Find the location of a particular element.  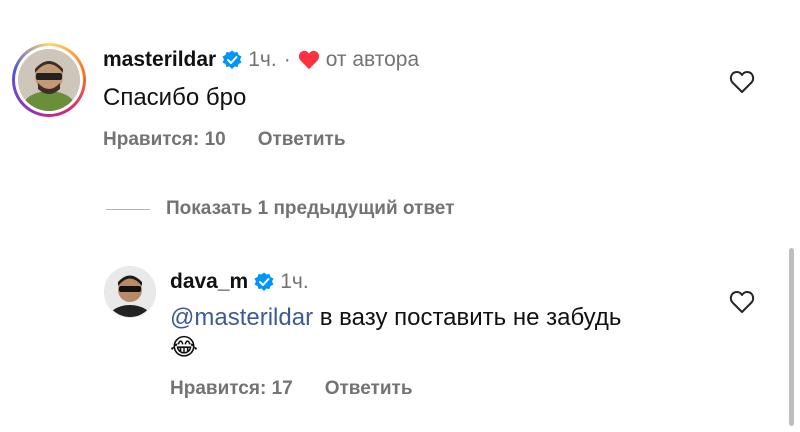

show-previous-replies-button: Показать 1 предыдущий ответ is located at coordinates (280, 209).